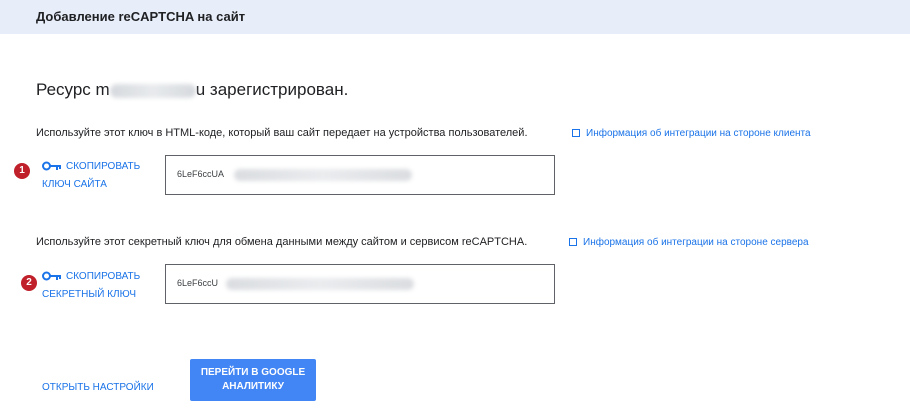 Image resolution: width=910 pixels, height=418 pixels. What do you see at coordinates (200, 89) in the screenshot?
I see `domain-end: u` at bounding box center [200, 89].